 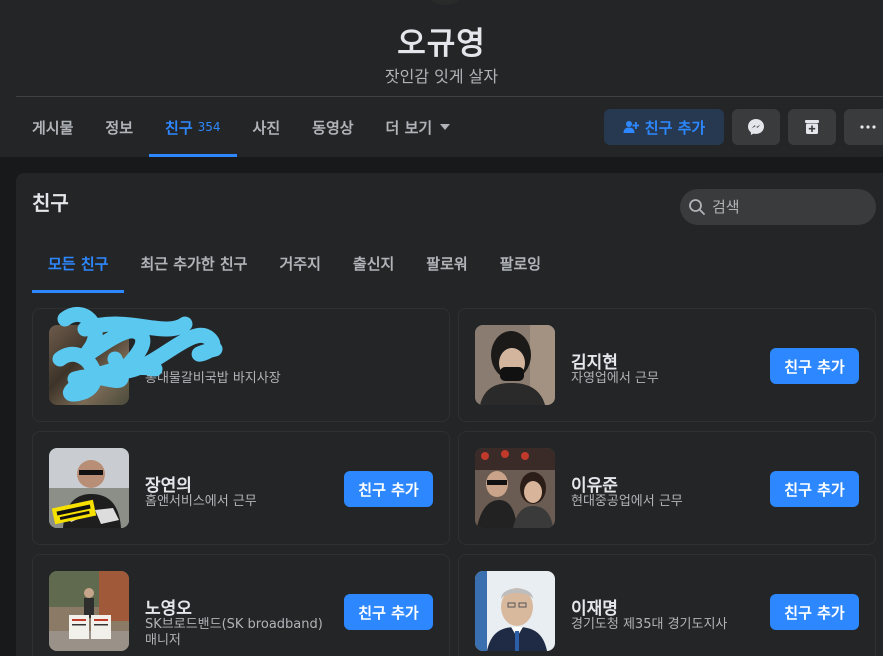 I want to click on tab-hometown-label: 출신지, so click(x=373, y=263).